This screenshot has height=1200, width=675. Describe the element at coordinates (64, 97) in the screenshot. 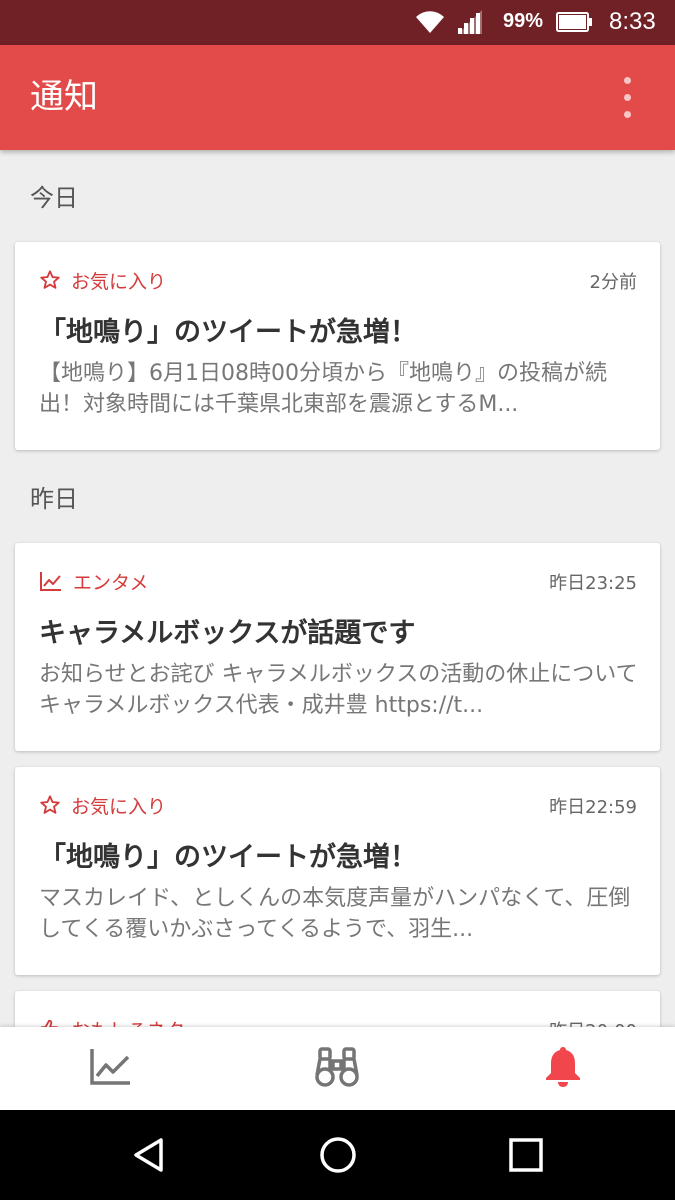

I see `page-title: 通知` at that location.